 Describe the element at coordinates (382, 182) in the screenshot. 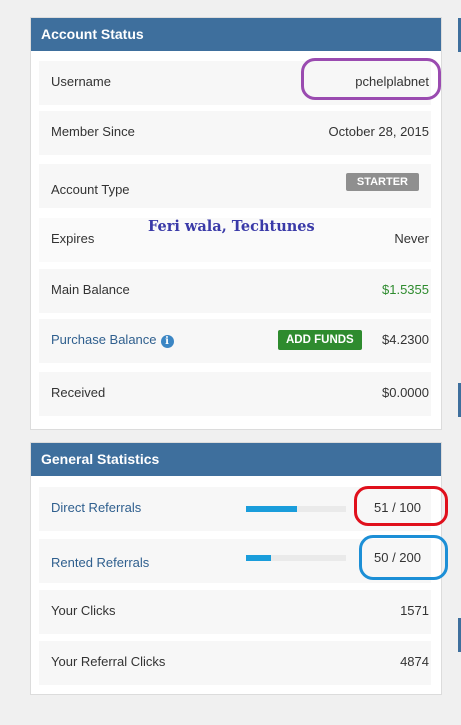

I see `account-type-badge: STARTER` at that location.